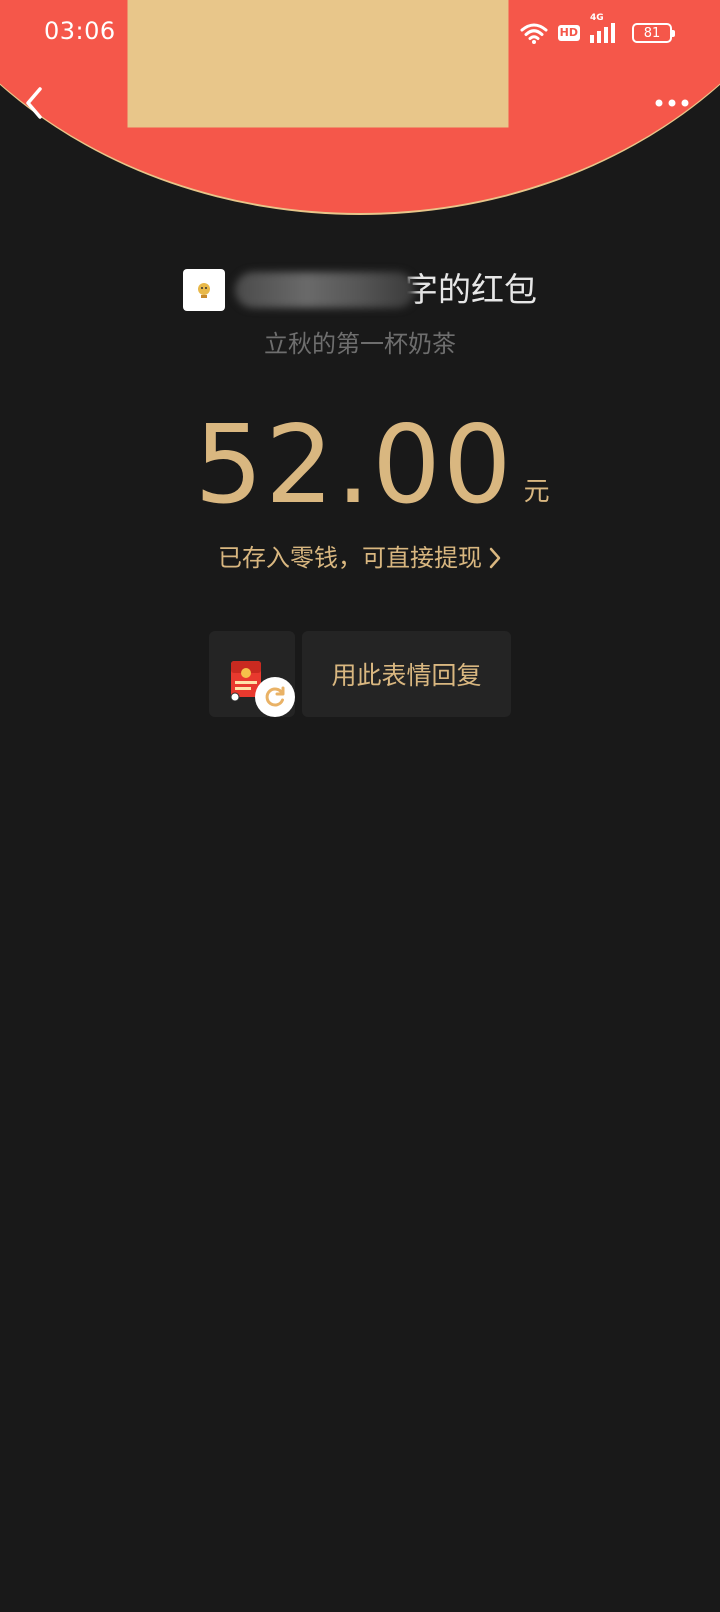 The height and width of the screenshot is (1612, 720). What do you see at coordinates (672, 103) in the screenshot?
I see `more-dots-icon` at bounding box center [672, 103].